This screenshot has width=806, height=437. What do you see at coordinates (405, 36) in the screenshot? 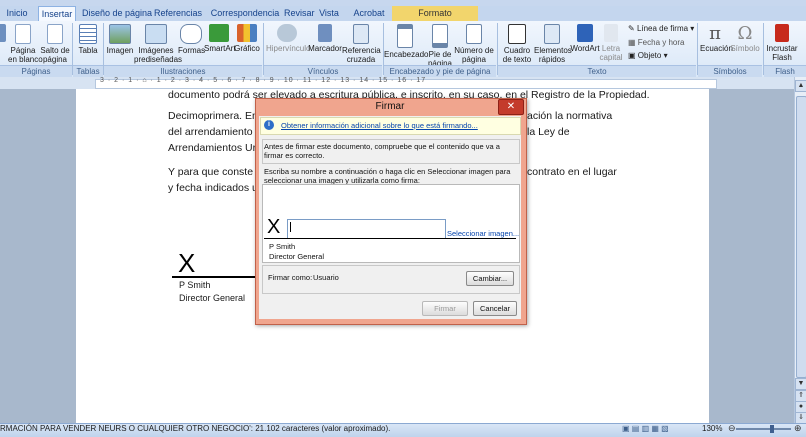
I see `header-icon` at bounding box center [405, 36].